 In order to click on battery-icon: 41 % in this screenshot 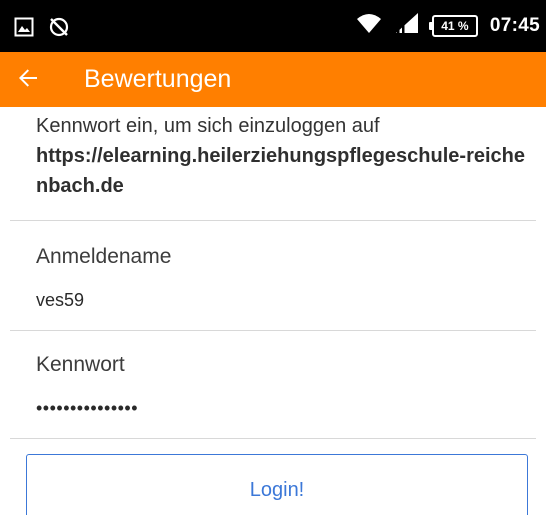, I will do `click(453, 25)`.